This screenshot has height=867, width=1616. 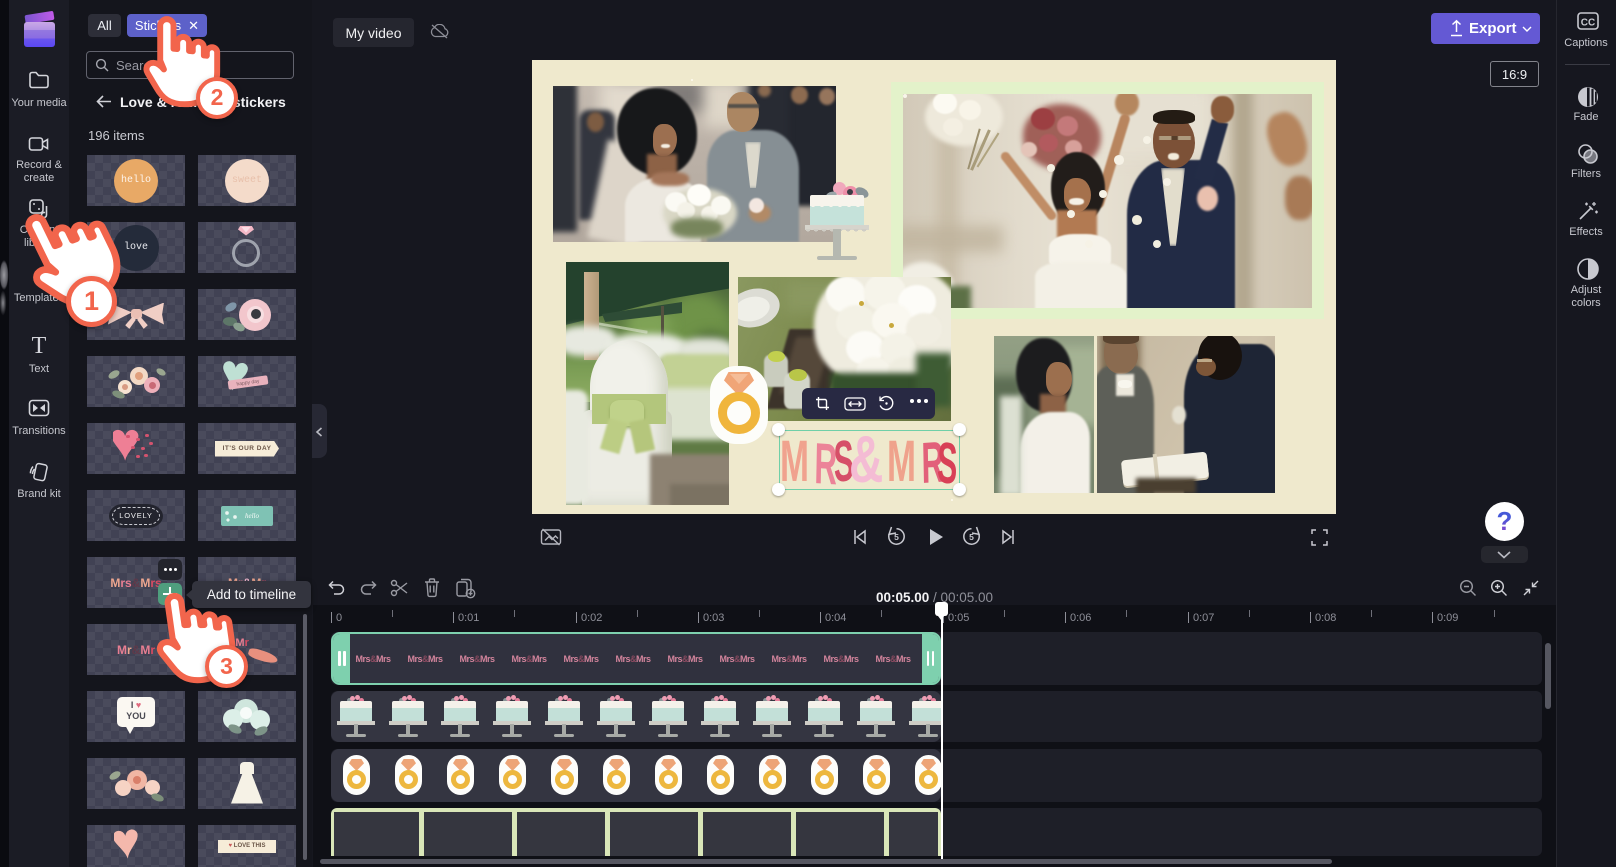 What do you see at coordinates (1588, 23) in the screenshot?
I see `svg-text: CC` at bounding box center [1588, 23].